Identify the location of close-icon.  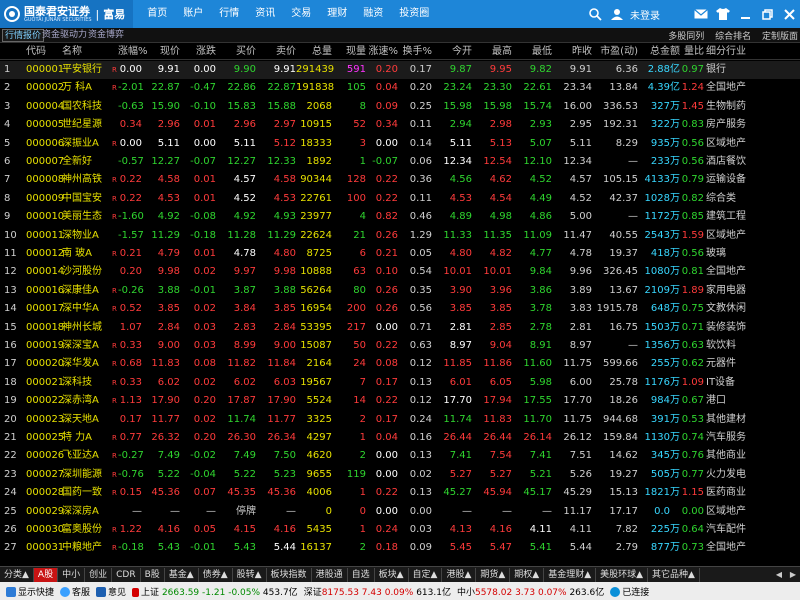
(789, 14).